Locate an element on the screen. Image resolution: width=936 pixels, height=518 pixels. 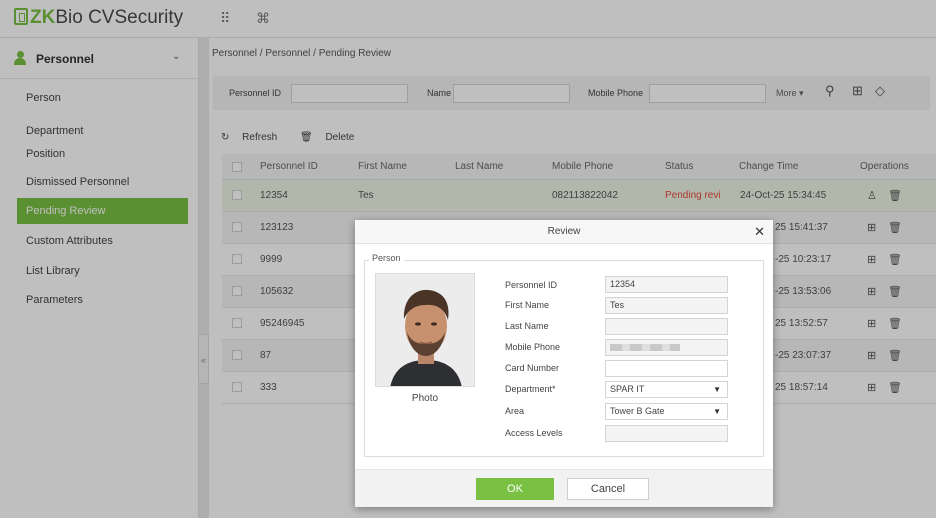
dialog-footer: OK Cancel is located at coordinates (564, 488).